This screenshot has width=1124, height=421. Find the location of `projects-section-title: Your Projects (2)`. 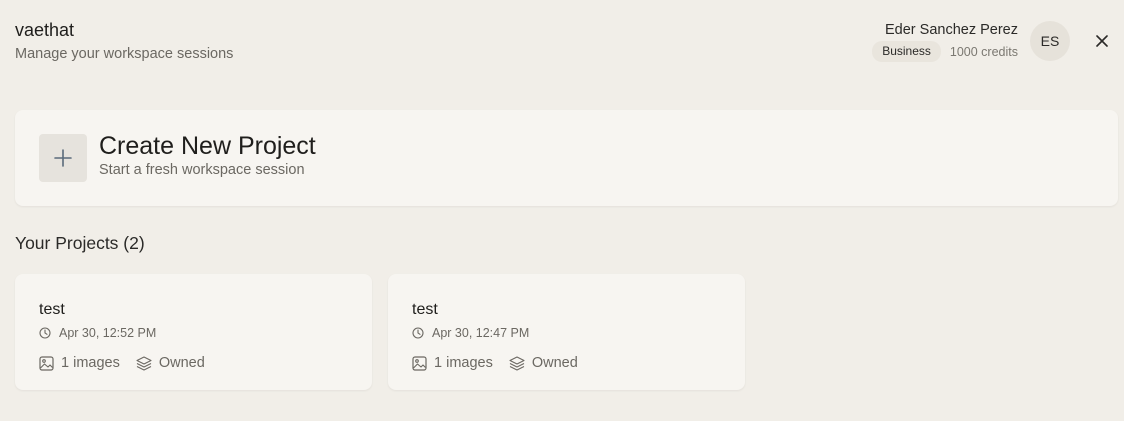

projects-section-title: Your Projects (2) is located at coordinates (80, 243).